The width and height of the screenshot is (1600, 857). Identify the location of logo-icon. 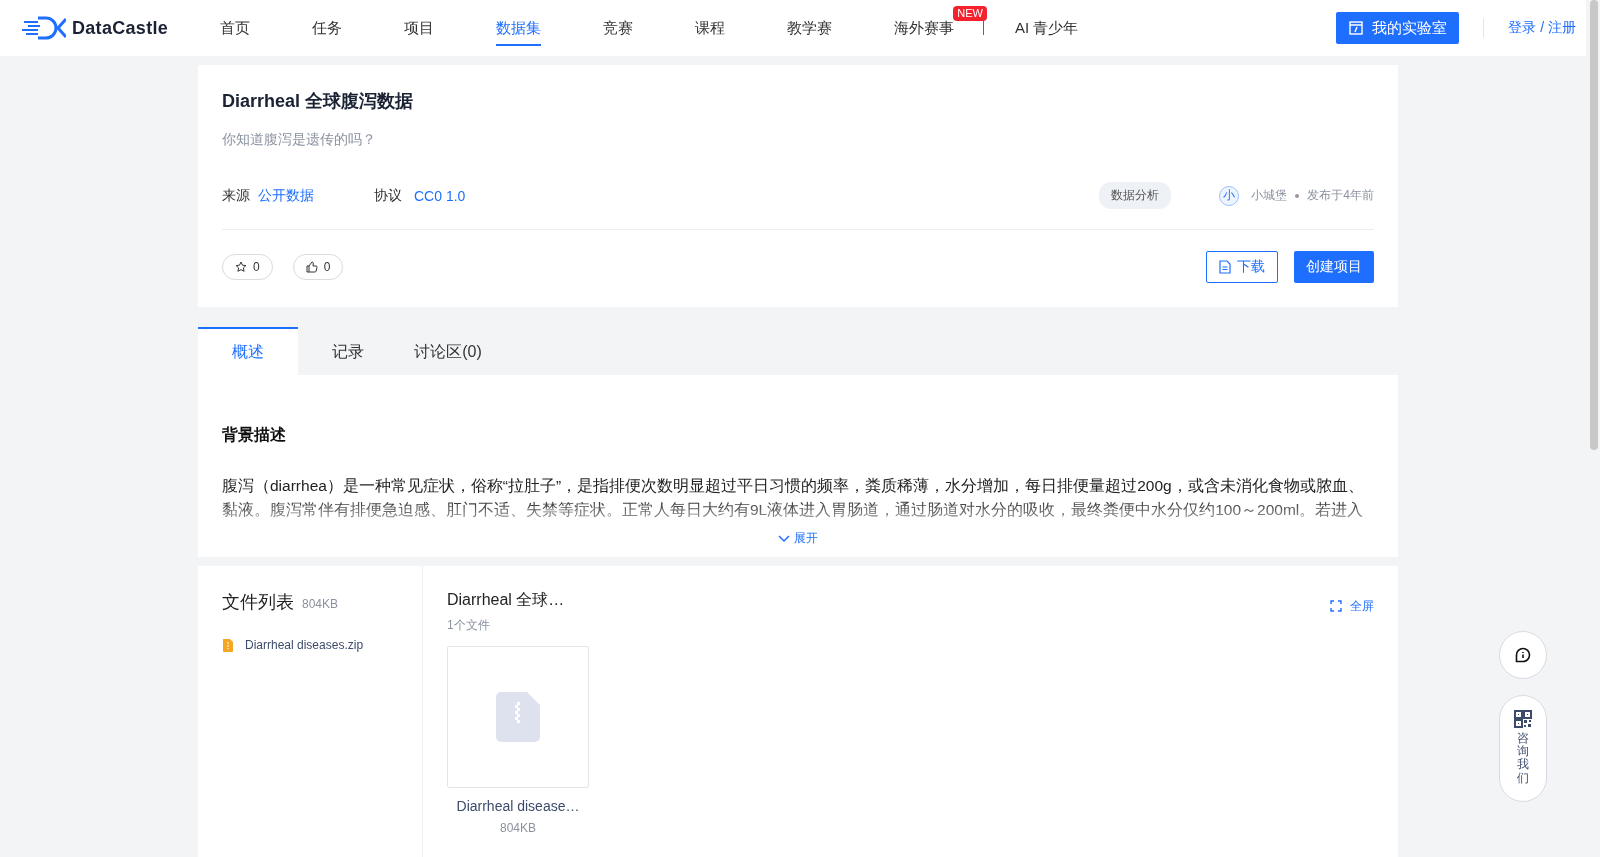
(44, 28).